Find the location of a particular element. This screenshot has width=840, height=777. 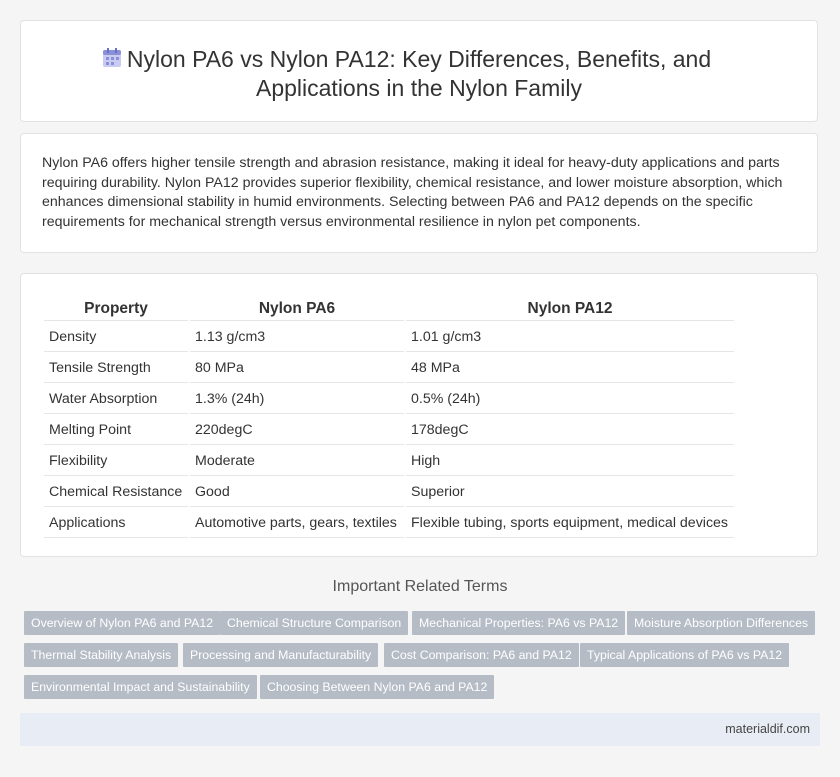

table-cell-pa6: 220degC is located at coordinates (297, 430).